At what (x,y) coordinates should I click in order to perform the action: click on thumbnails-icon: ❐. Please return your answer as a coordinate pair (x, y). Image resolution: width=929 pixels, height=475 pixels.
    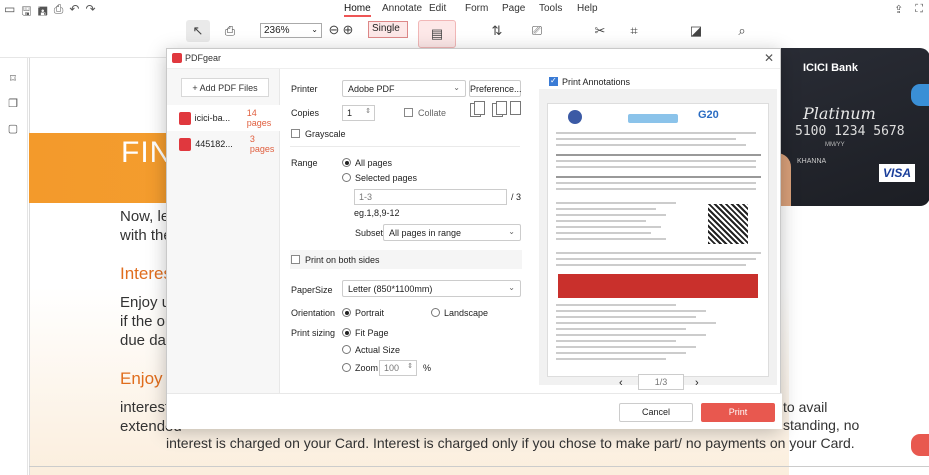
    Looking at the image, I should click on (13, 104).